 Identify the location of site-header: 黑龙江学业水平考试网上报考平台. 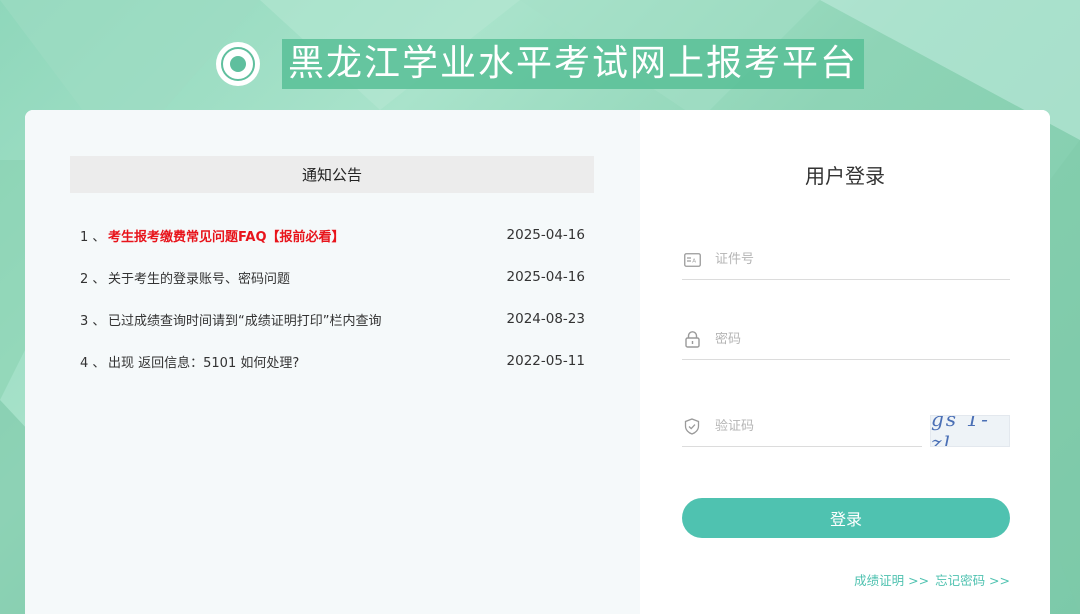
(540, 64).